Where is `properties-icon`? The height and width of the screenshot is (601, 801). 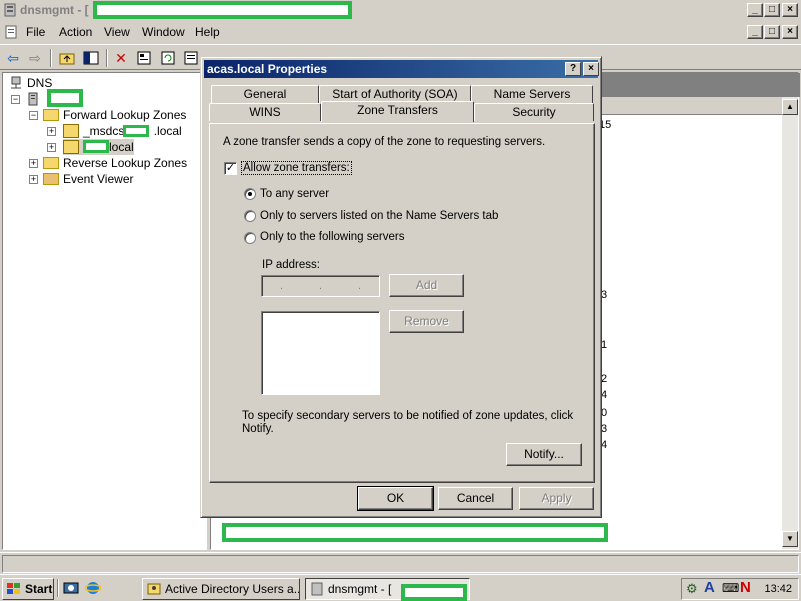
properties-icon is located at coordinates (144, 58).